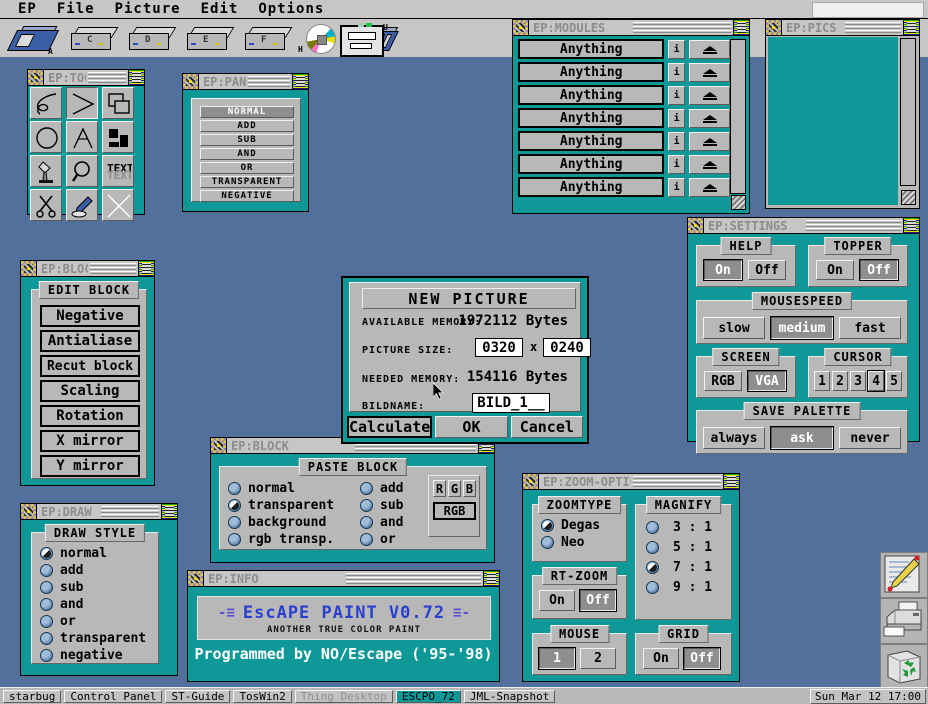 The width and height of the screenshot is (928, 704). What do you see at coordinates (631, 28) in the screenshot?
I see `titlebar-modules: EP:MODULES` at bounding box center [631, 28].